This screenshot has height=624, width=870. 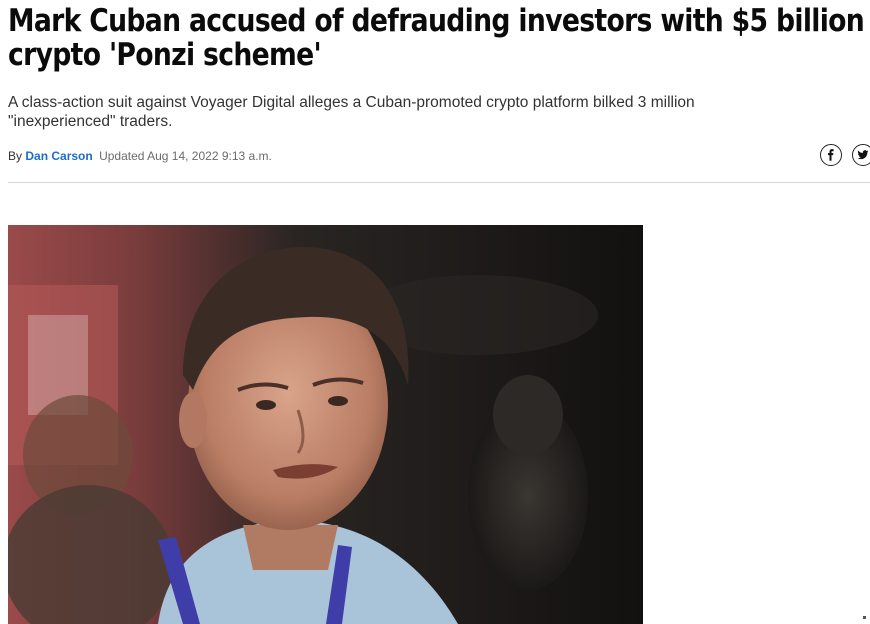 What do you see at coordinates (15, 156) in the screenshot?
I see `byline-prefix: By` at bounding box center [15, 156].